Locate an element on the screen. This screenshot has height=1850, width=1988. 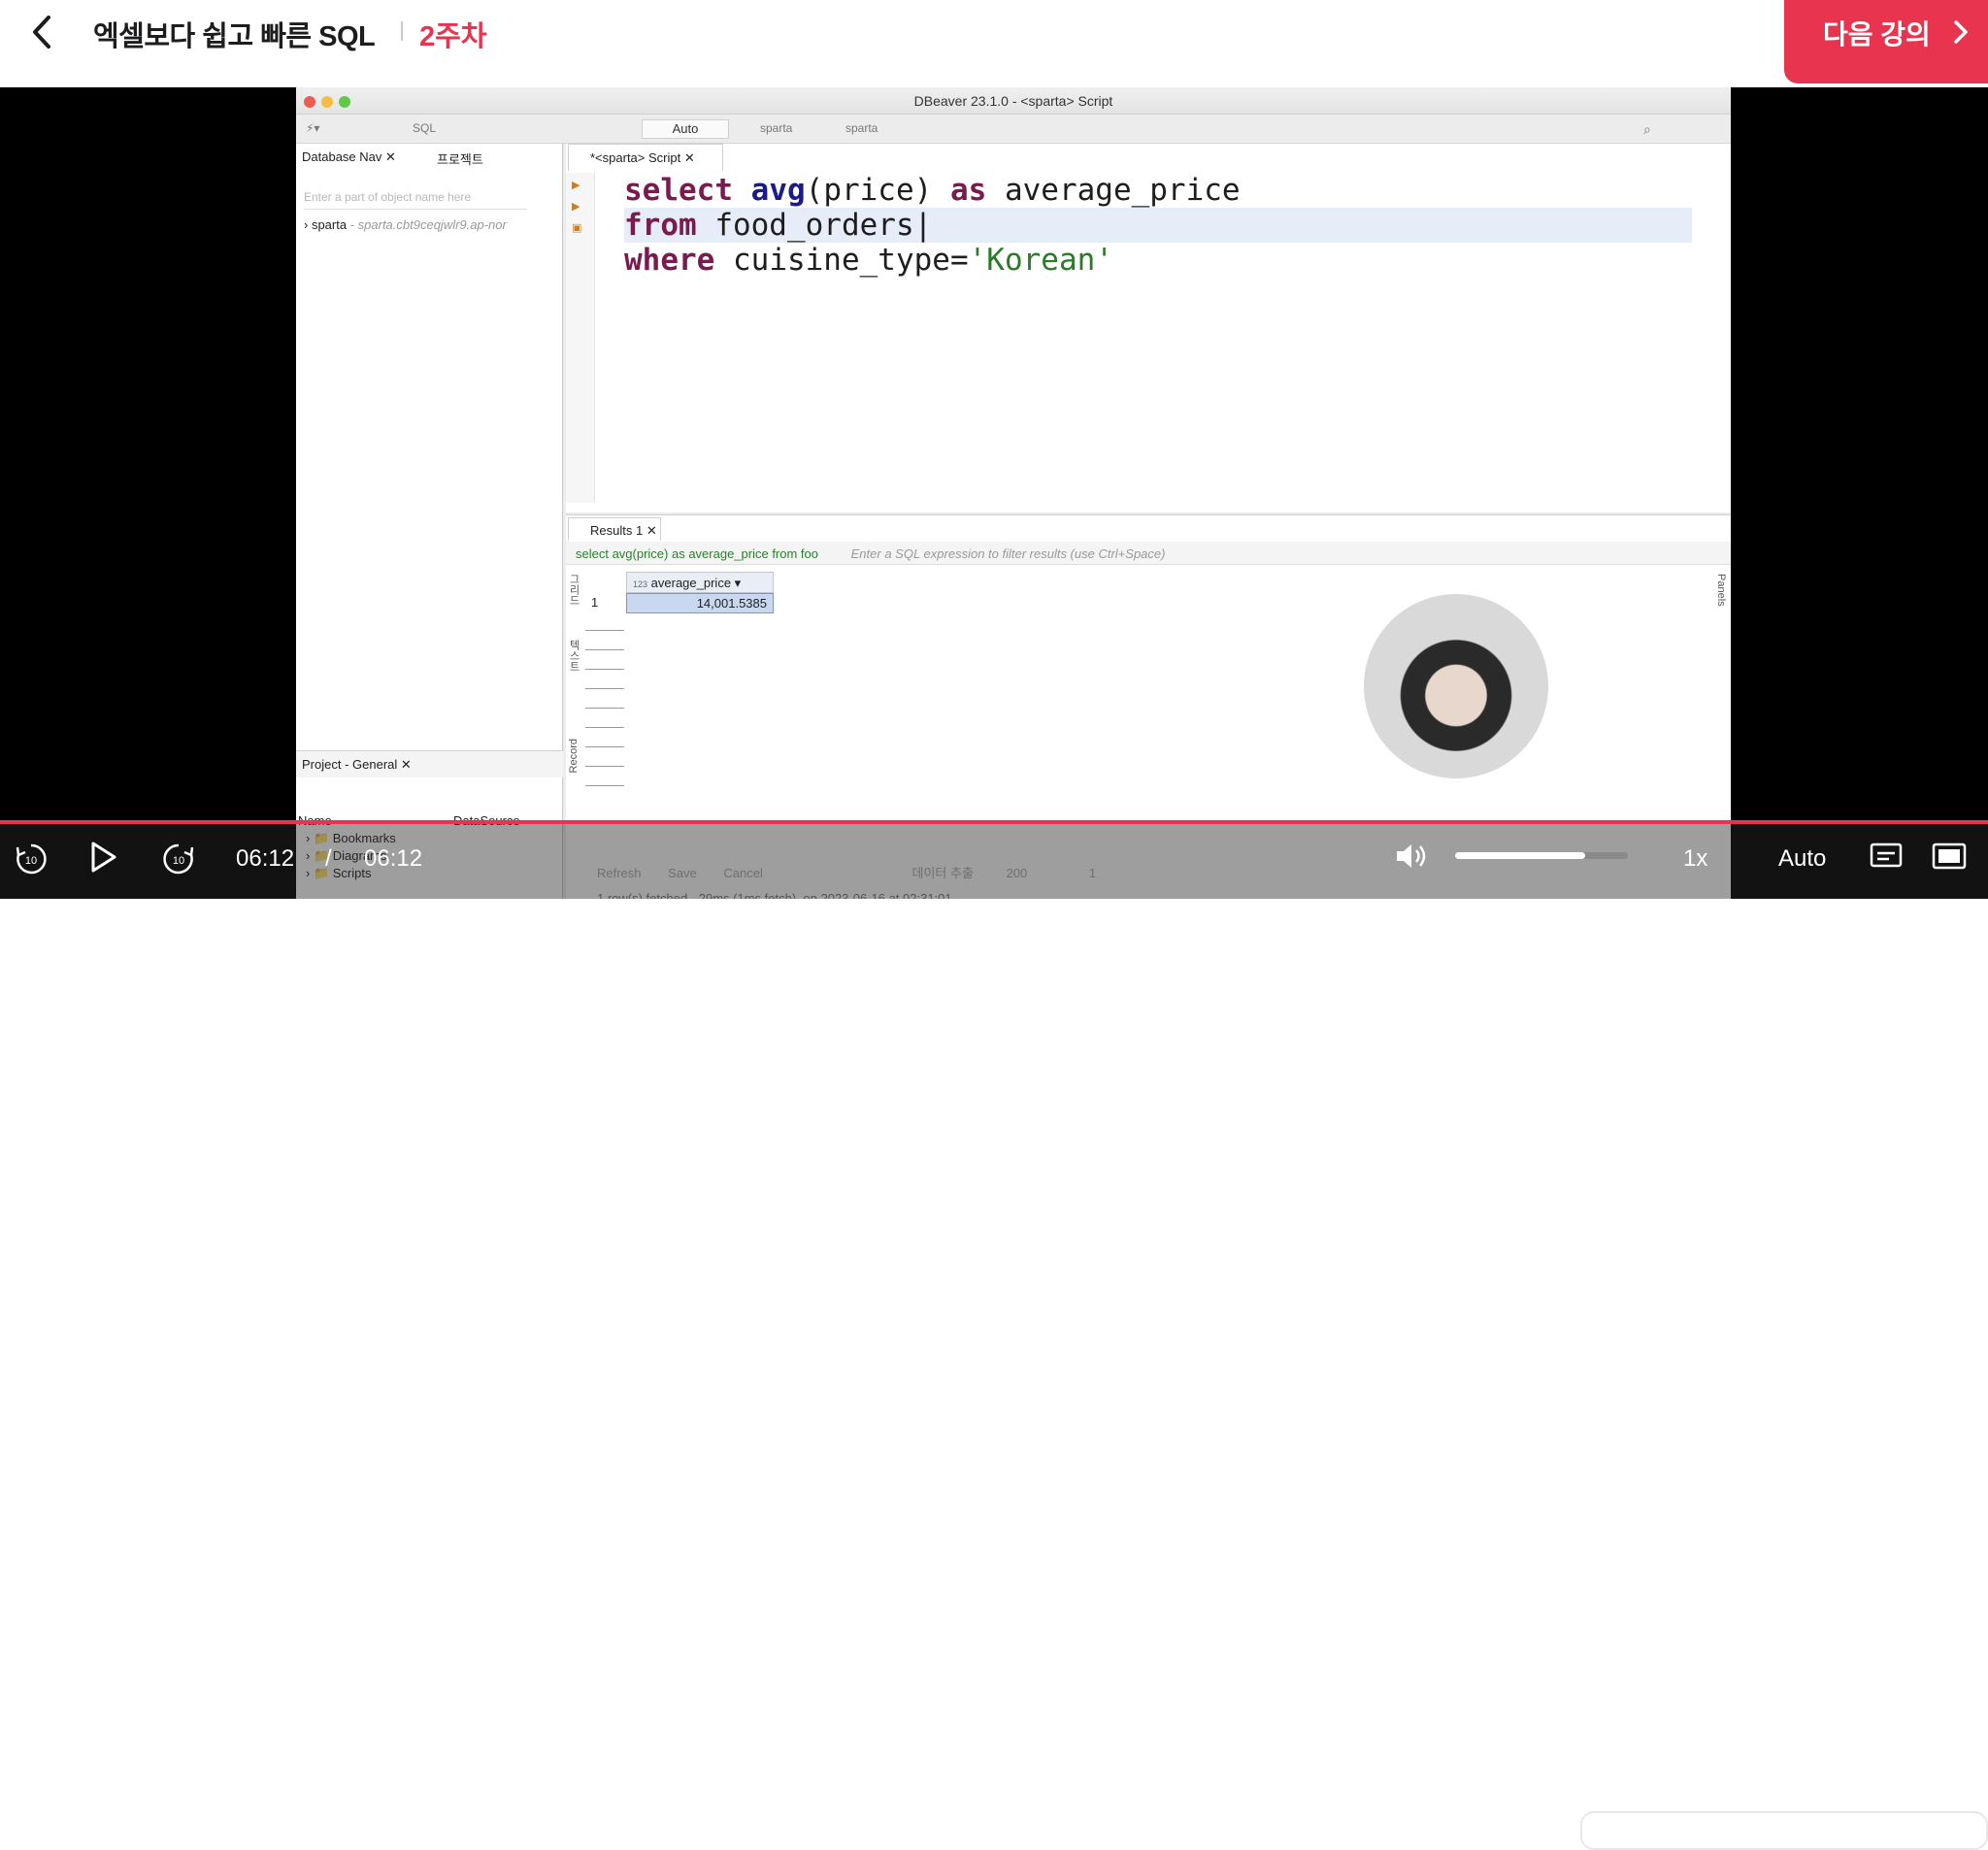
volume-fill is located at coordinates (1520, 855).